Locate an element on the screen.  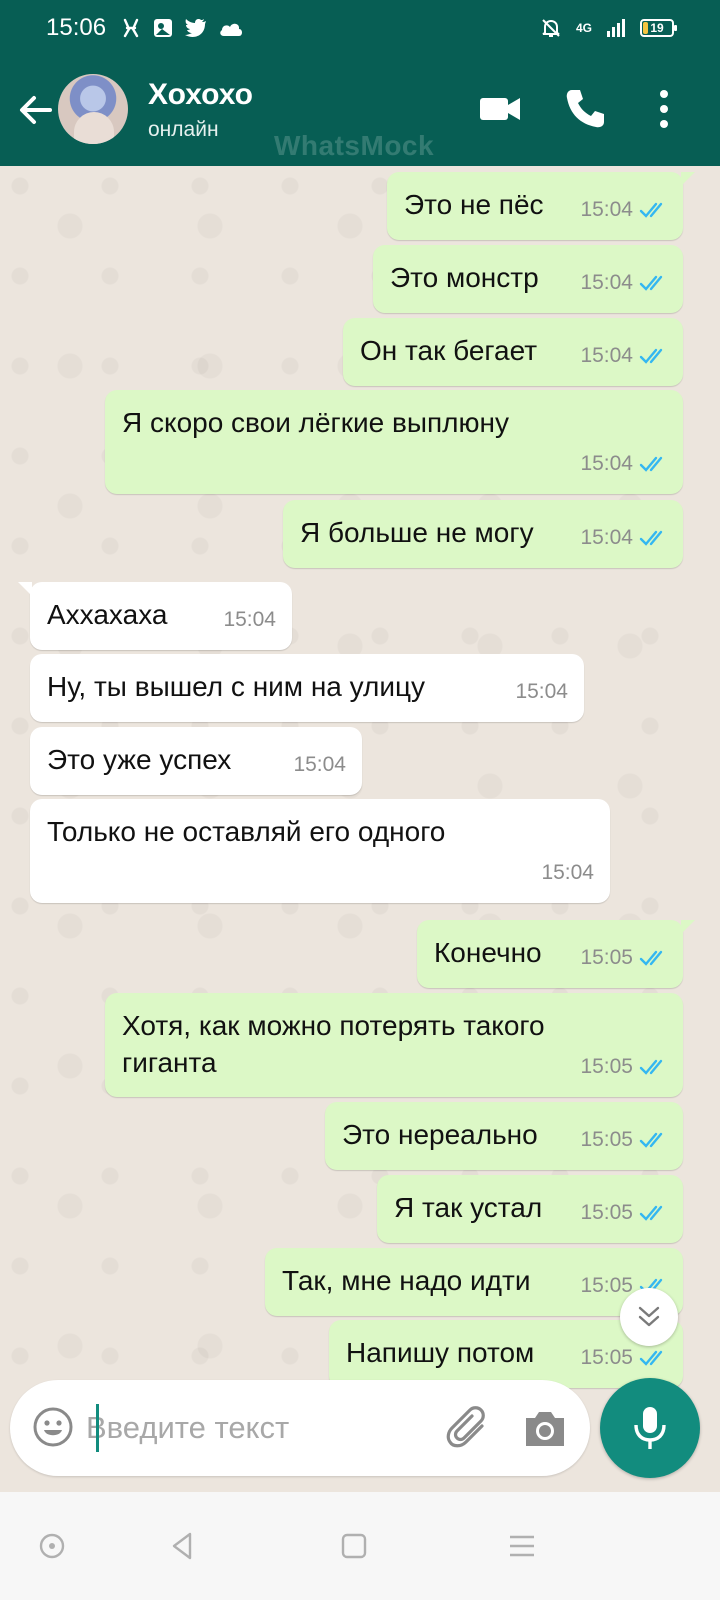
camera-icon is located at coordinates (545, 1428).